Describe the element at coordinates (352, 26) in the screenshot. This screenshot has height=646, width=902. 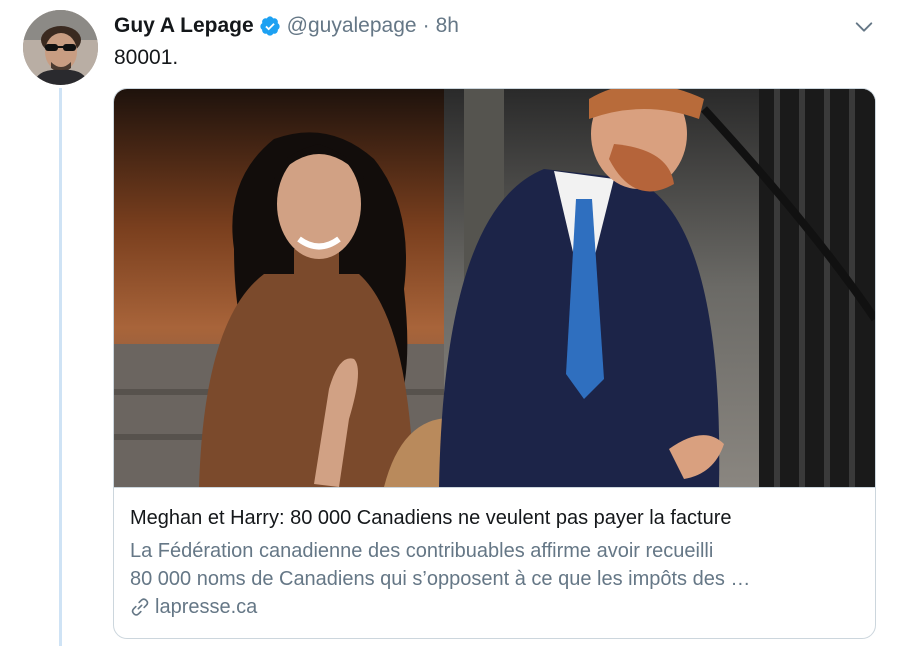
I see `handle: @guyalepage` at that location.